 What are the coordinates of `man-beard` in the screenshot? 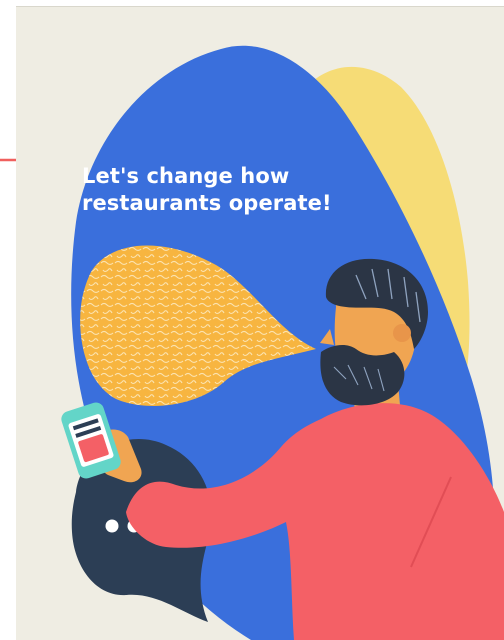 It's located at (362, 375).